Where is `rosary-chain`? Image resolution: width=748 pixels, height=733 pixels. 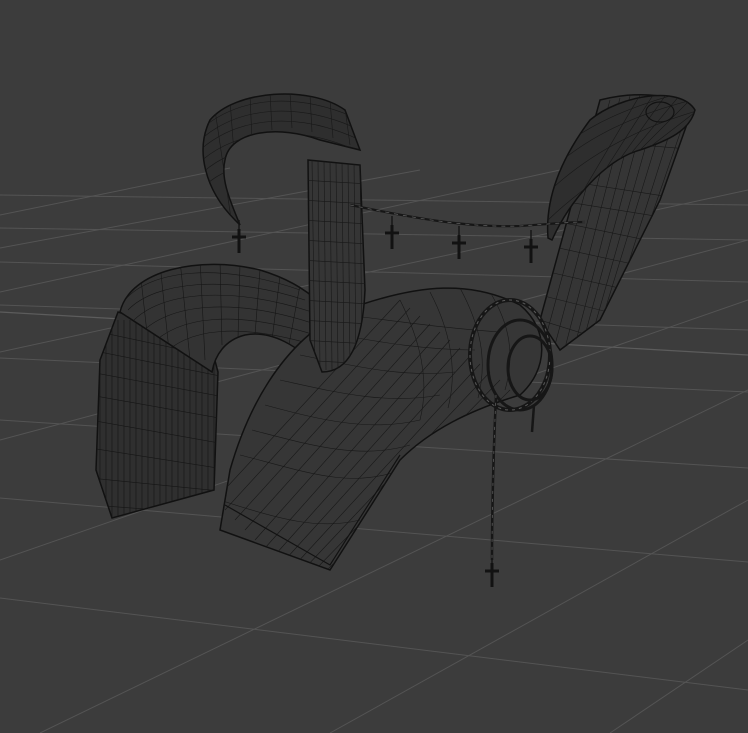
rosary-chain is located at coordinates (513, 477).